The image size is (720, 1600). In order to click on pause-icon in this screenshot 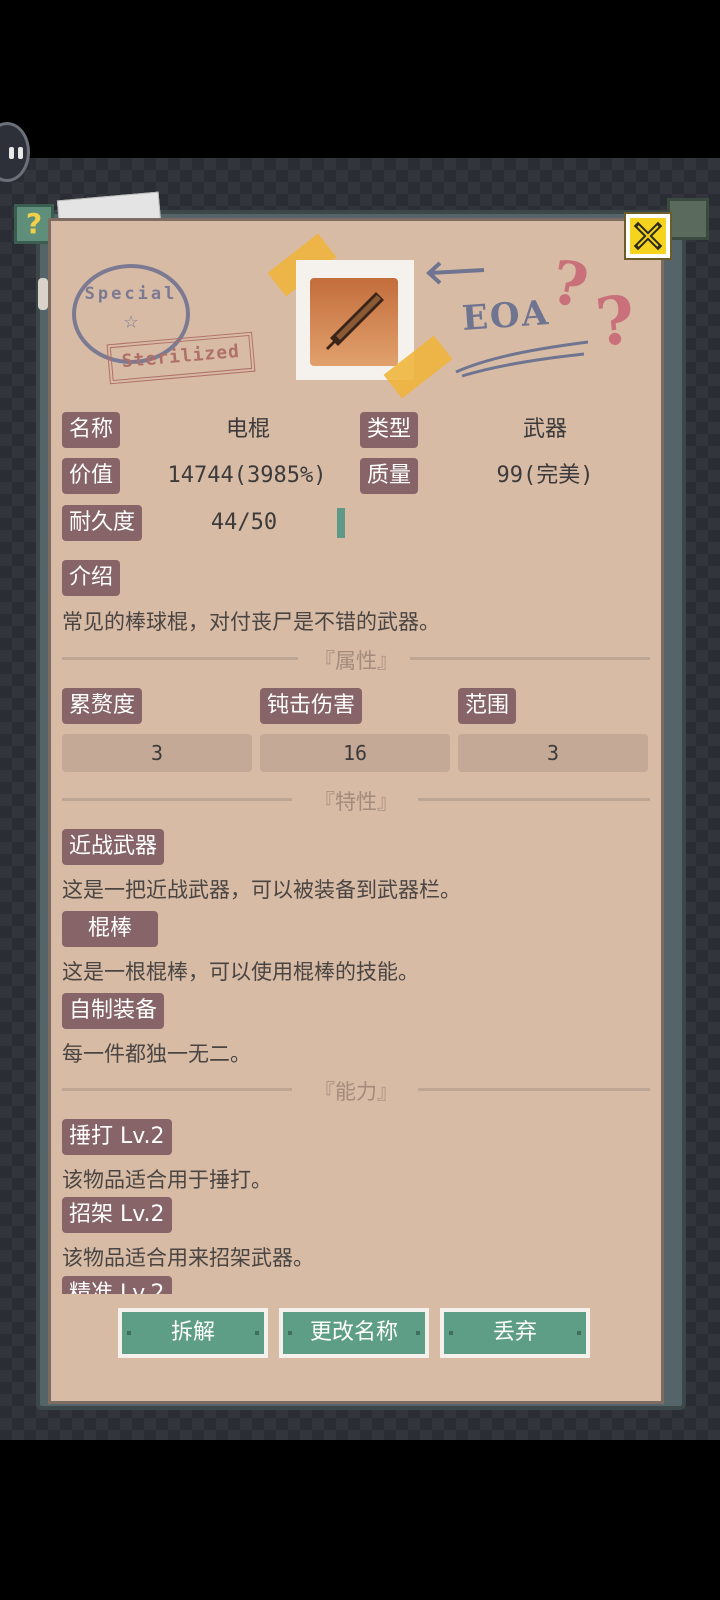, I will do `click(11, 153)`.